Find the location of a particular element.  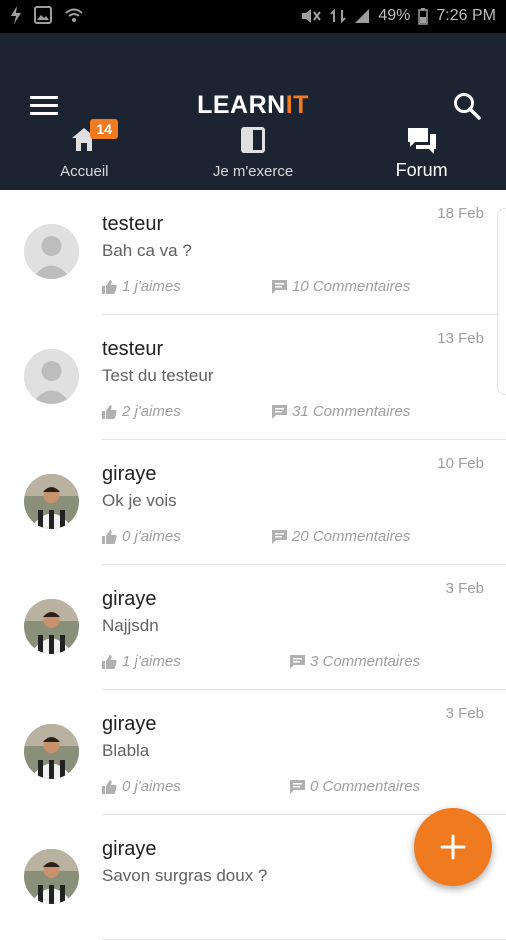

forum-post-item: giraye Blabla 3 Feb 0 j'aimes 0 Commentaires is located at coordinates (253, 752).